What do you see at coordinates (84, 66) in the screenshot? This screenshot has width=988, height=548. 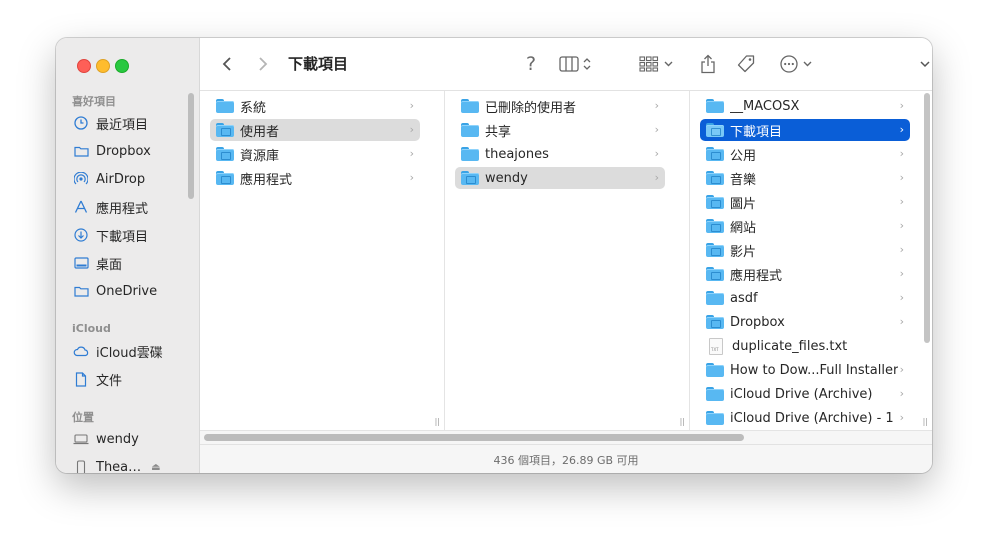 I see `close-button` at bounding box center [84, 66].